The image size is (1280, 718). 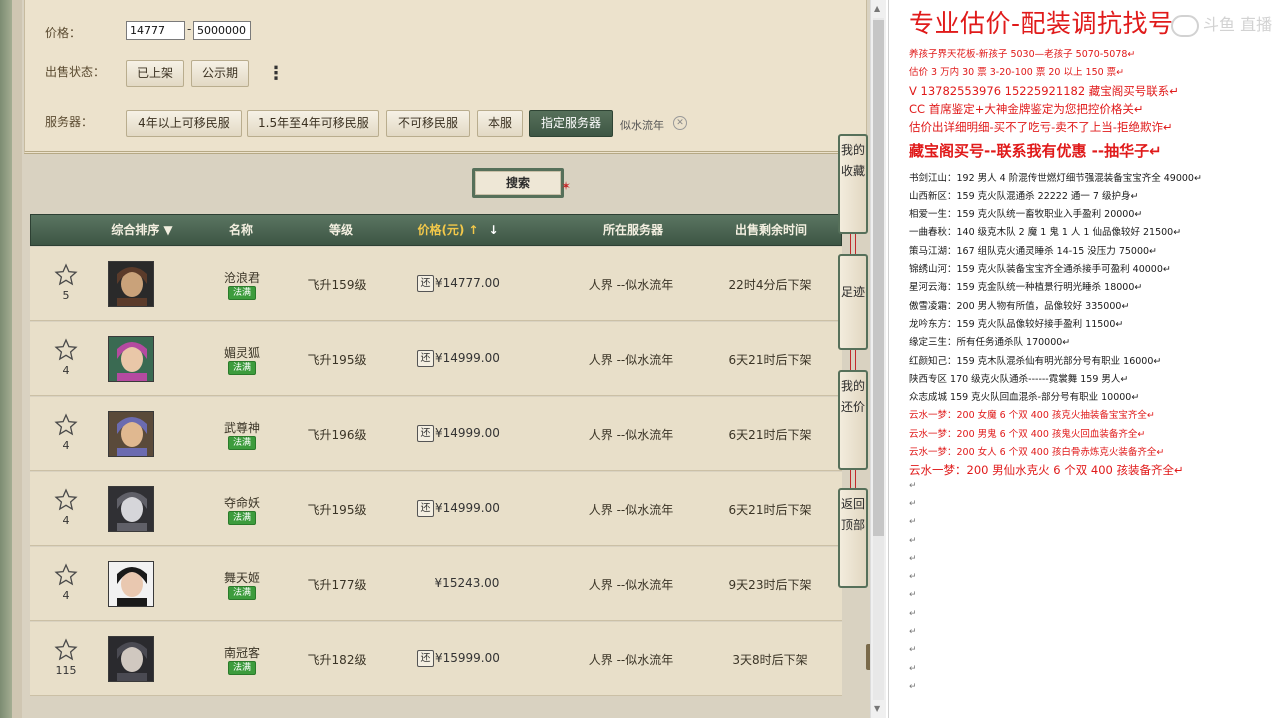 I want to click on table-row: 115 南冠客 法满 飞升182级 还 ¥15999.00 人界 --似水流年 3天8时后下架, so click(x=436, y=659).